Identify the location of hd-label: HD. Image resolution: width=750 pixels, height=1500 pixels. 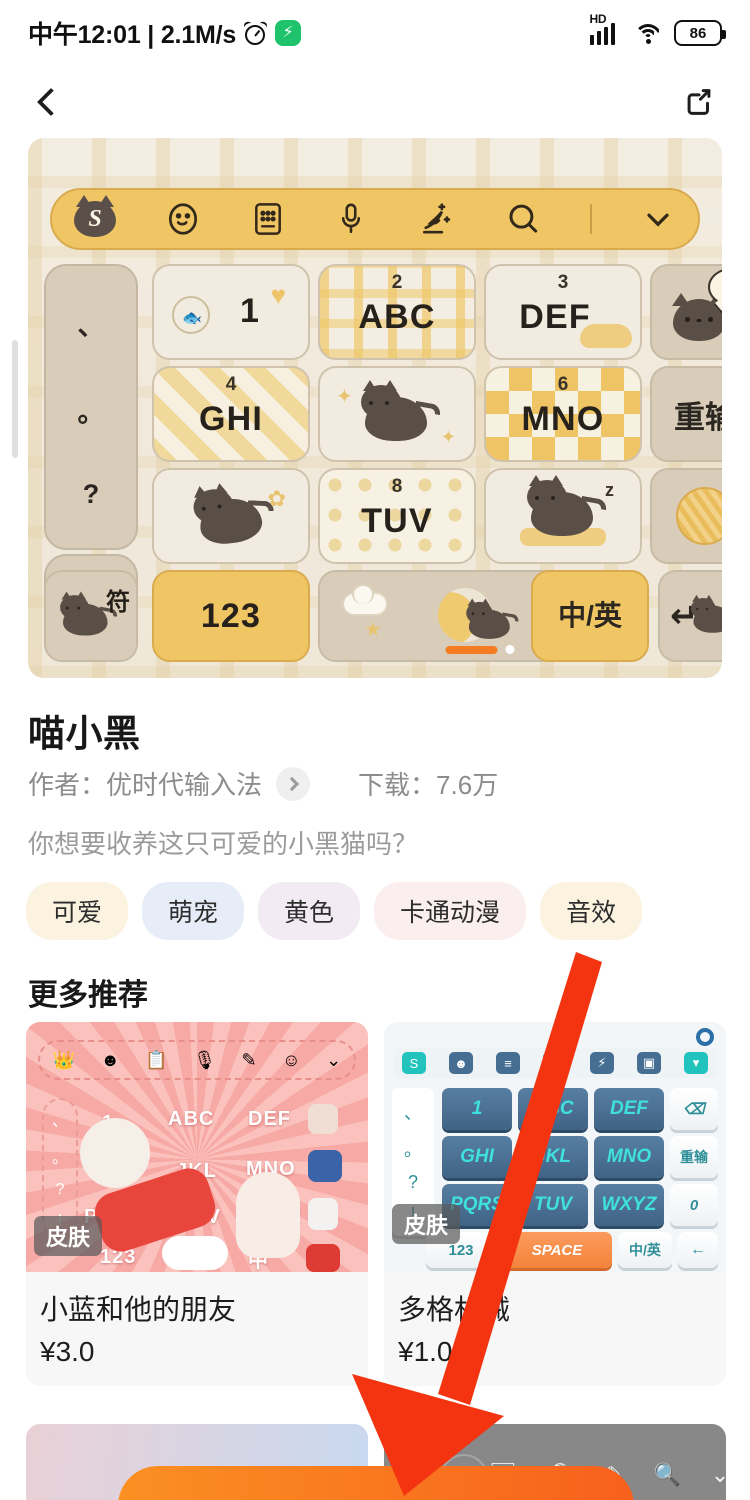
(598, 19).